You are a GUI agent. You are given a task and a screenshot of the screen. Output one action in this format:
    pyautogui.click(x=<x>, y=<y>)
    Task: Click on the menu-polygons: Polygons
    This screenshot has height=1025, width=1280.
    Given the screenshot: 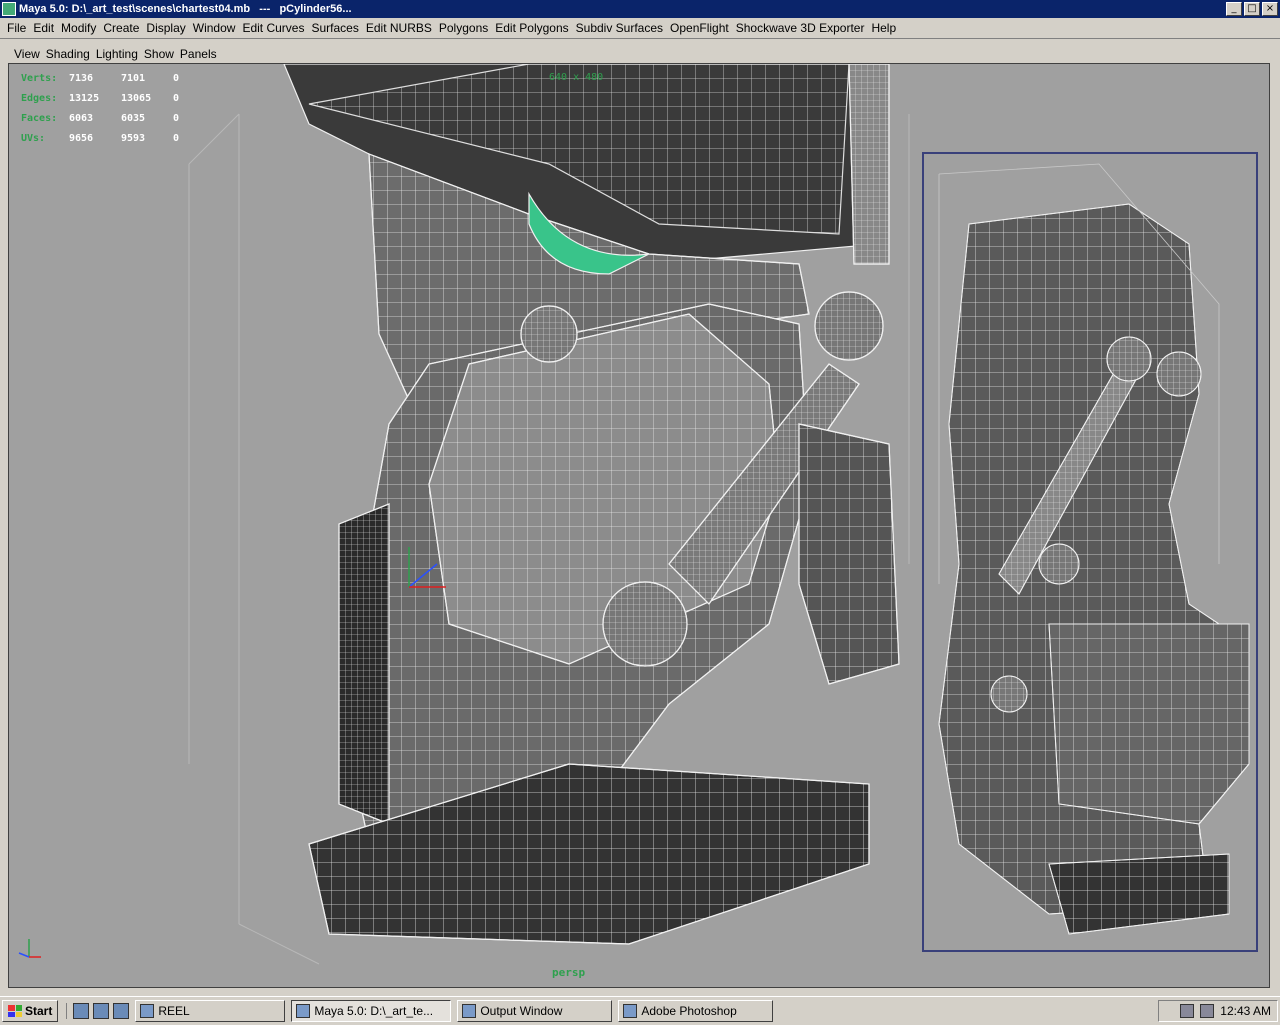 What is the action you would take?
    pyautogui.click(x=463, y=28)
    